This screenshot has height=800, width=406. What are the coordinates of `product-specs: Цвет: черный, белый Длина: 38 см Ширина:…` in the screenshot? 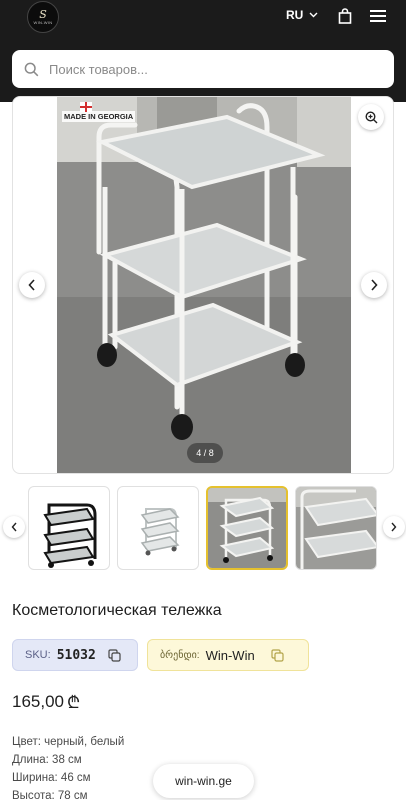 It's located at (68, 766).